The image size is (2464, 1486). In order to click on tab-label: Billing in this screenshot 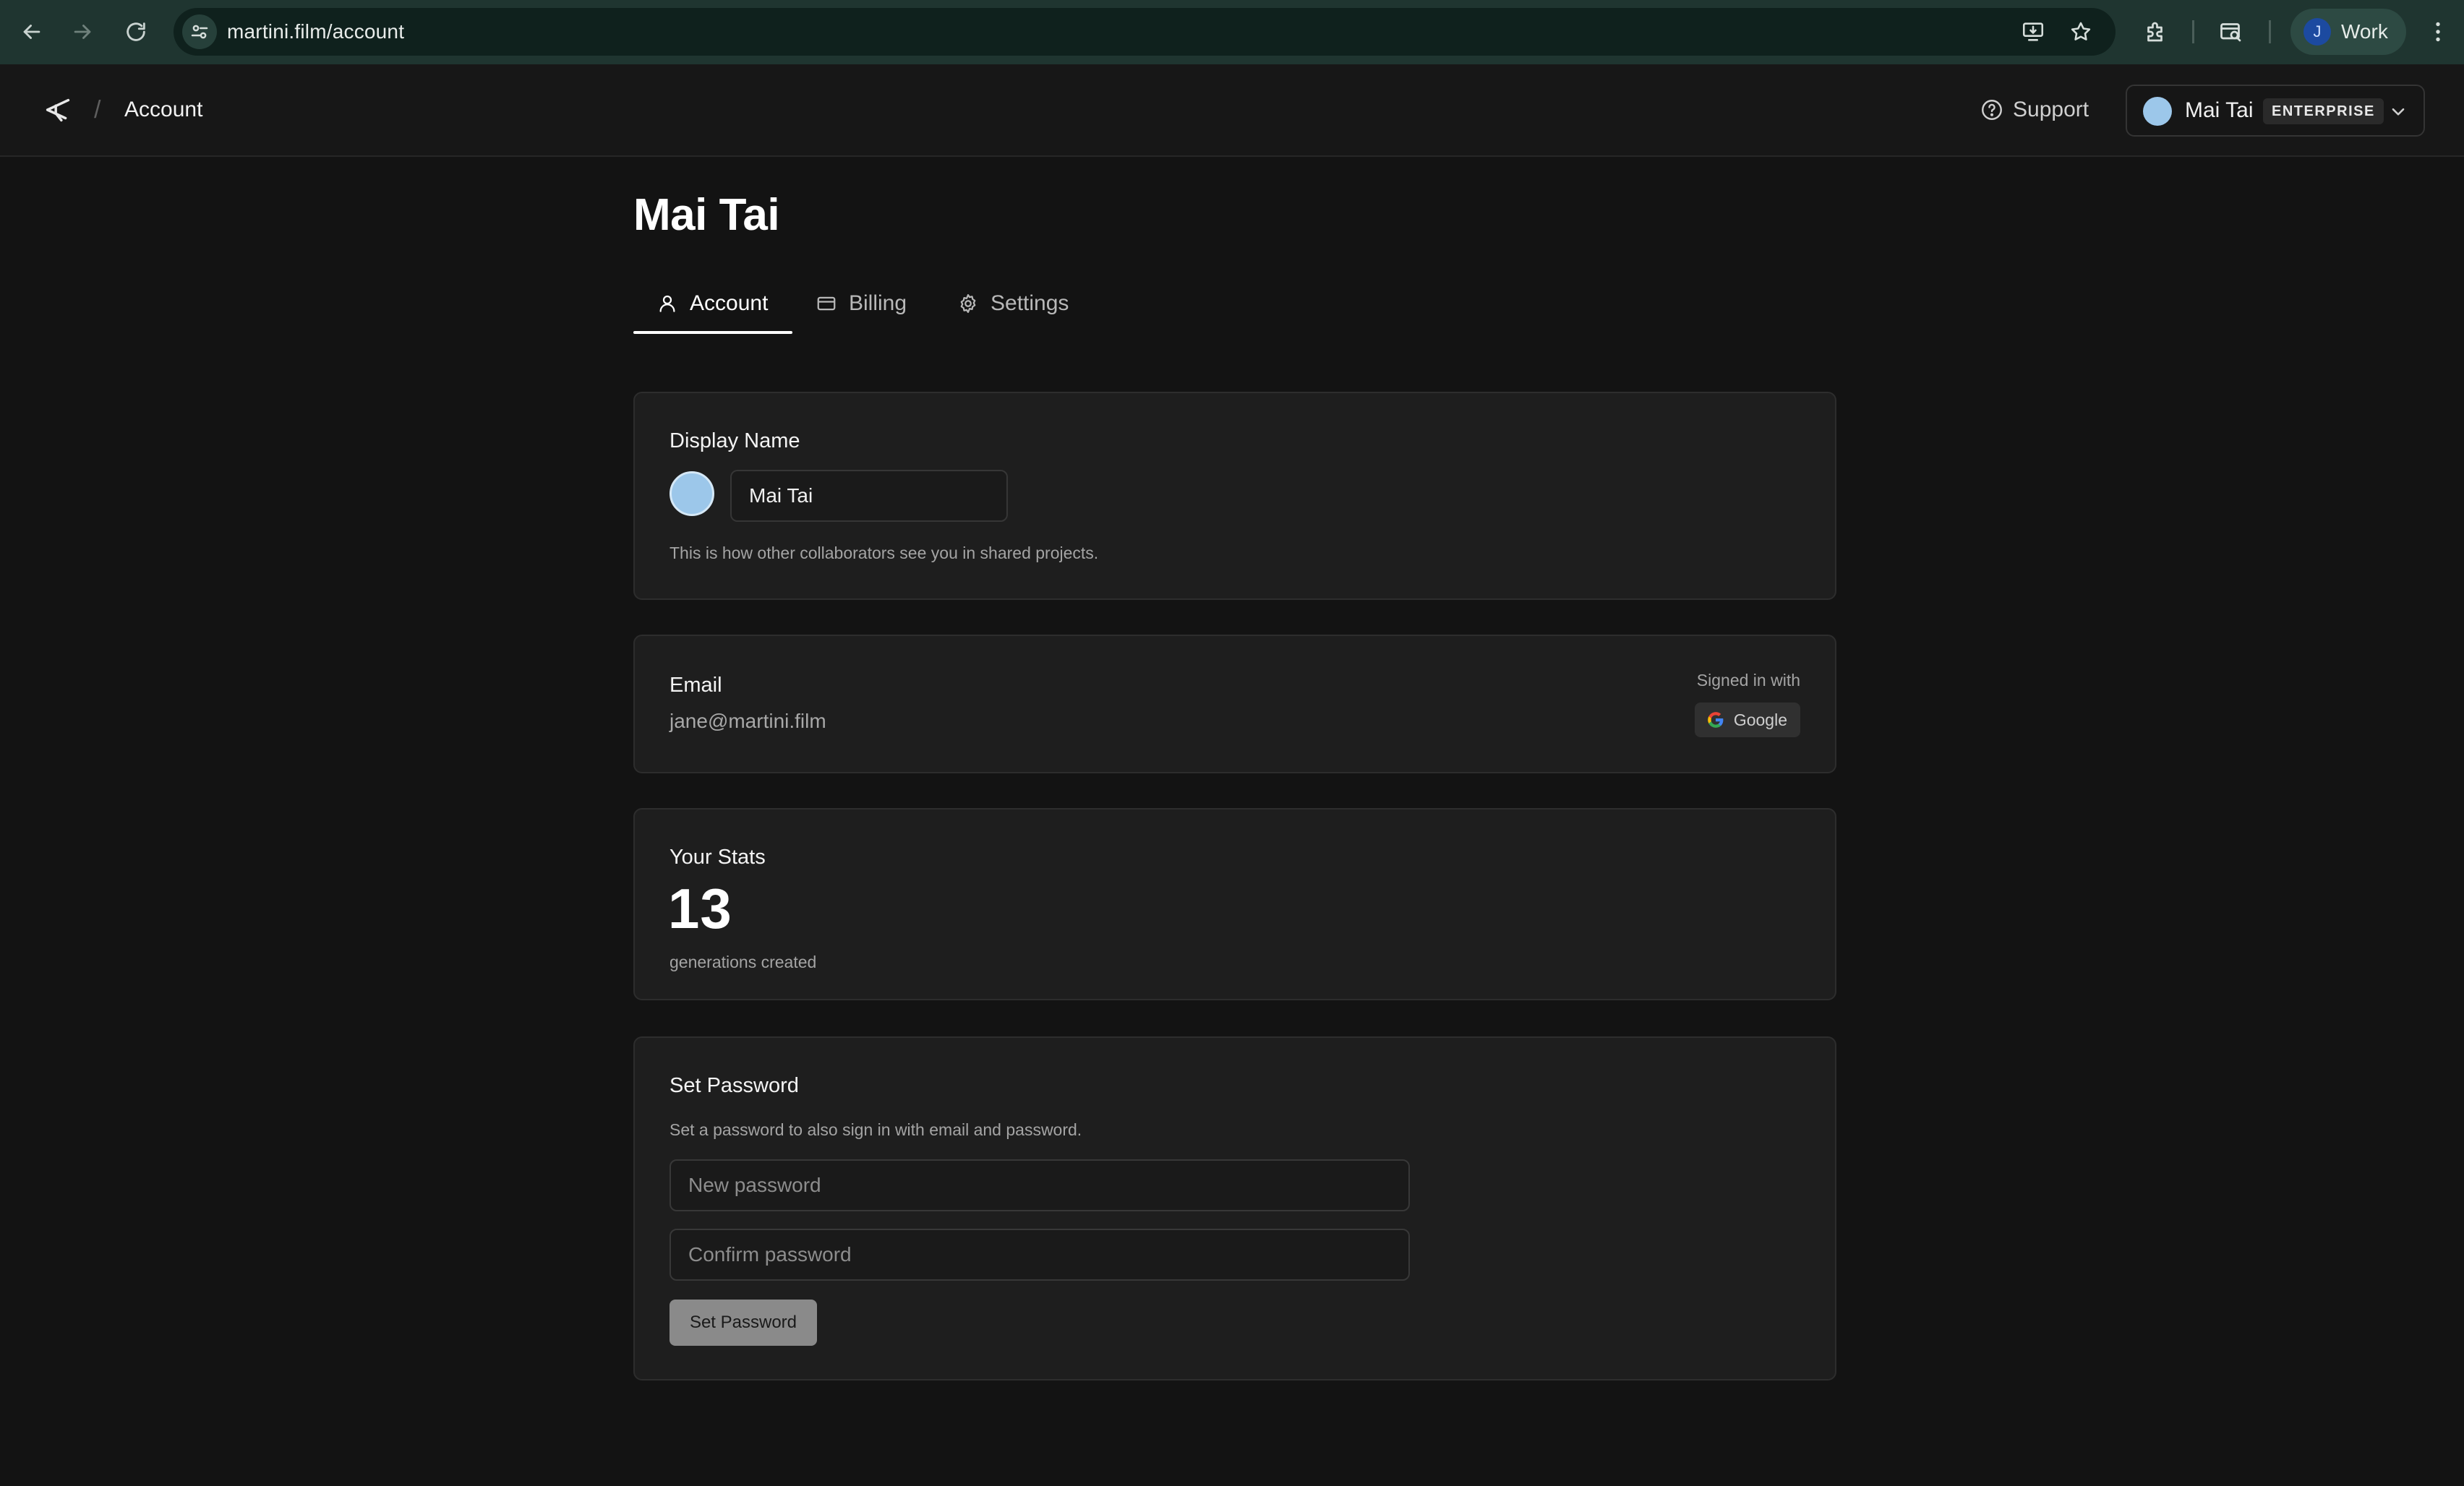, I will do `click(878, 303)`.